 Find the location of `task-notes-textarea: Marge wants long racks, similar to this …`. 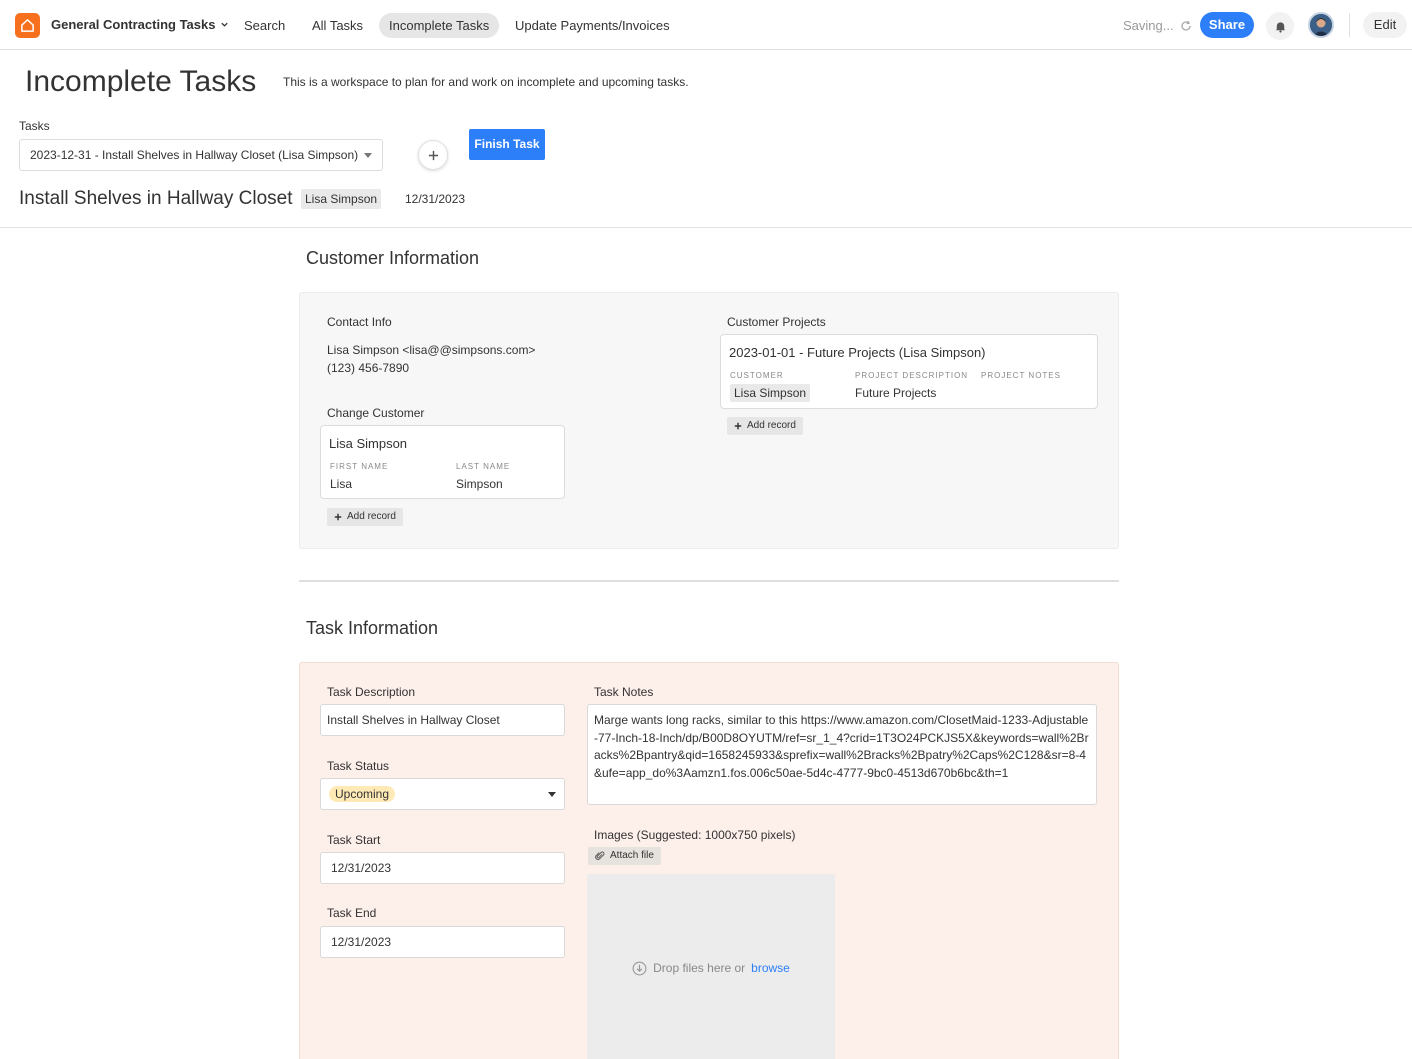

task-notes-textarea: Marge wants long racks, similar to this … is located at coordinates (842, 754).